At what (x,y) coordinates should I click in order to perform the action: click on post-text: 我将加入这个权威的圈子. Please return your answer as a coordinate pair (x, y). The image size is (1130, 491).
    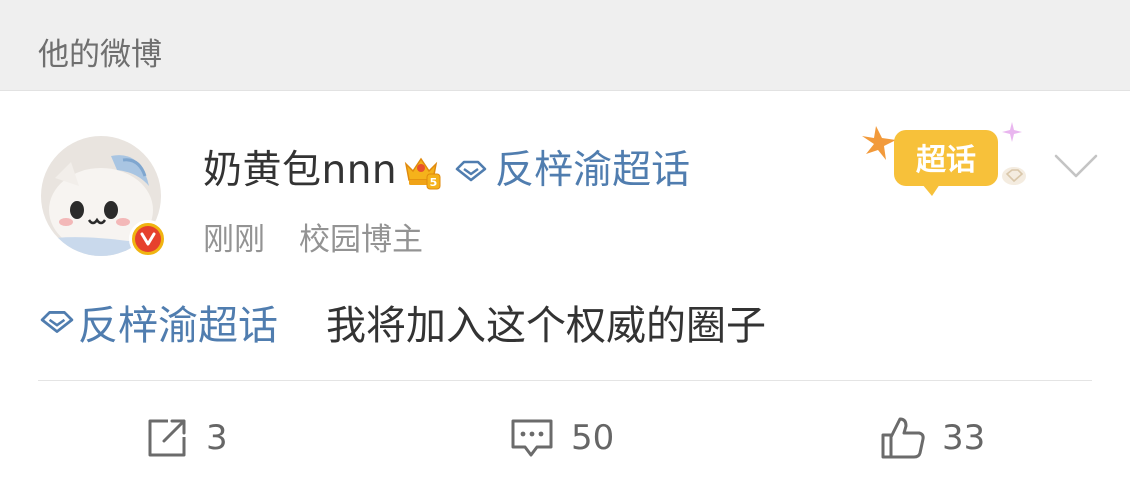
    Looking at the image, I should click on (546, 326).